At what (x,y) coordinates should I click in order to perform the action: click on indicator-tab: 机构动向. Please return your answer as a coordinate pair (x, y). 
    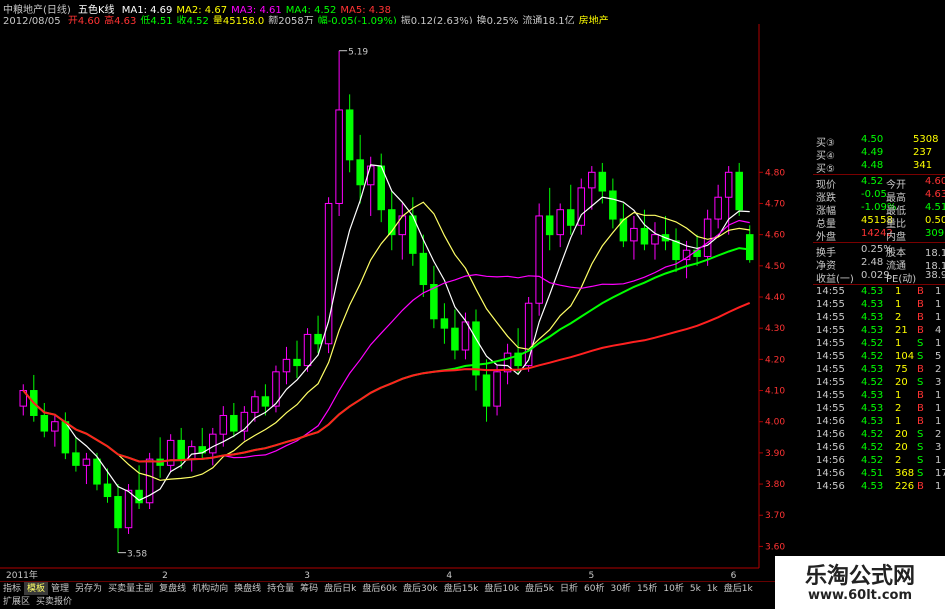
    Looking at the image, I should click on (210, 589).